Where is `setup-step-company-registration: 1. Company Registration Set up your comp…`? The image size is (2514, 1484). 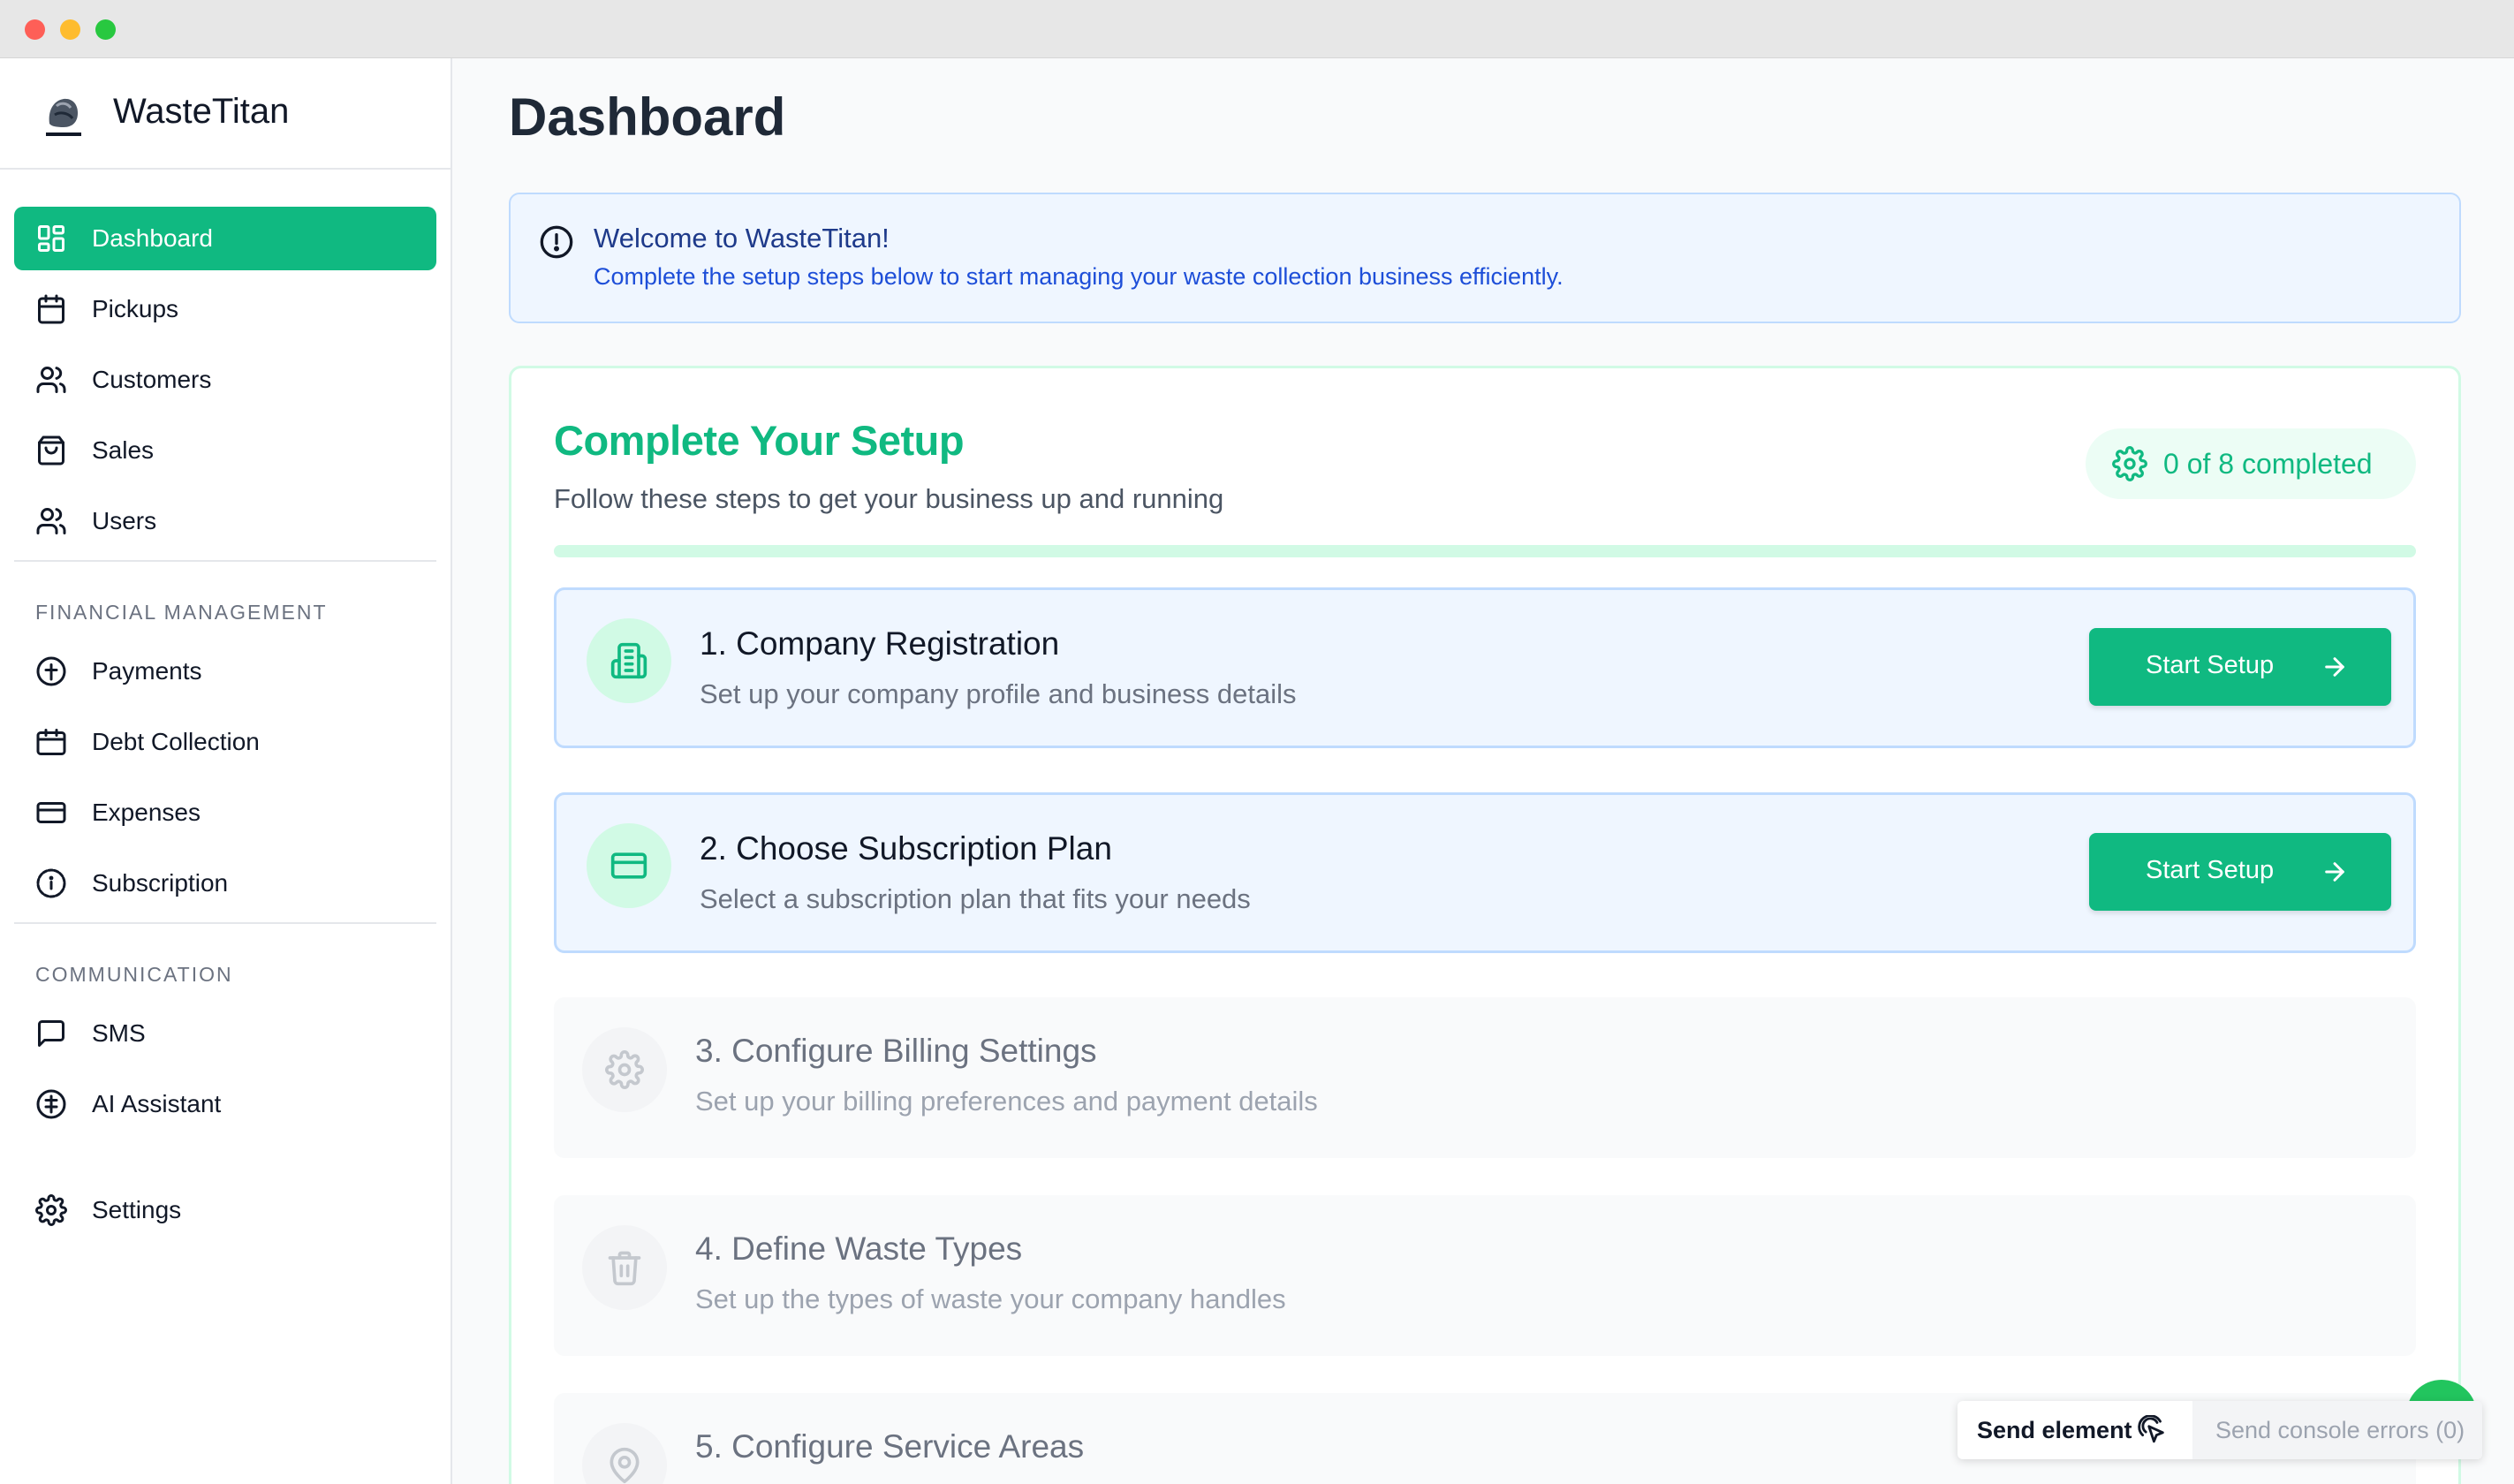
setup-step-company-registration: 1. Company Registration Set up your comp… is located at coordinates (1485, 667).